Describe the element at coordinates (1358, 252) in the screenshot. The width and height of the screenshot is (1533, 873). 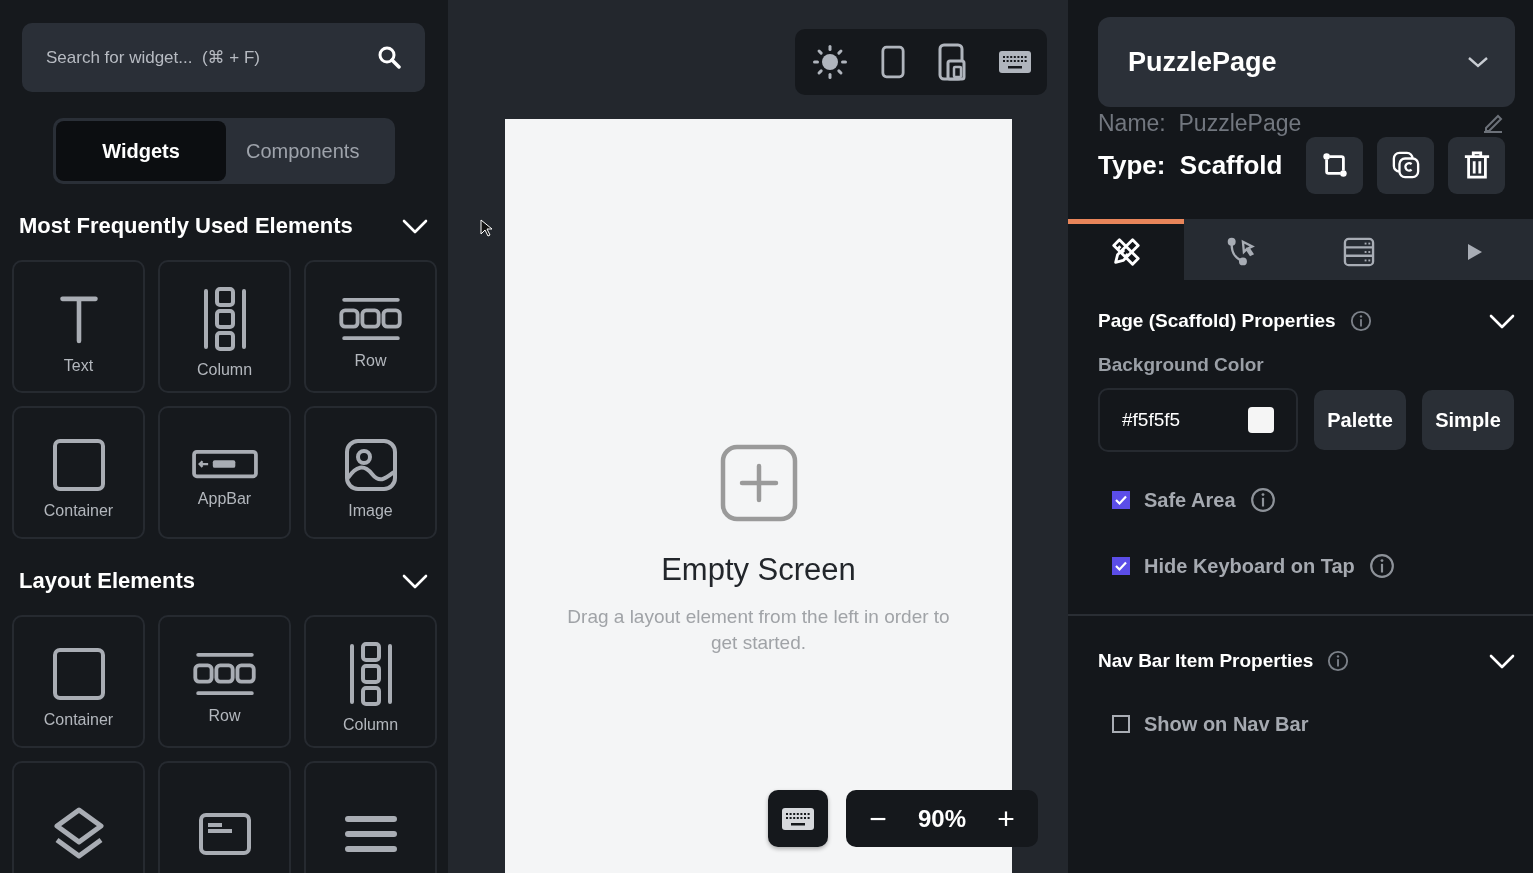
I see `server-icon` at that location.